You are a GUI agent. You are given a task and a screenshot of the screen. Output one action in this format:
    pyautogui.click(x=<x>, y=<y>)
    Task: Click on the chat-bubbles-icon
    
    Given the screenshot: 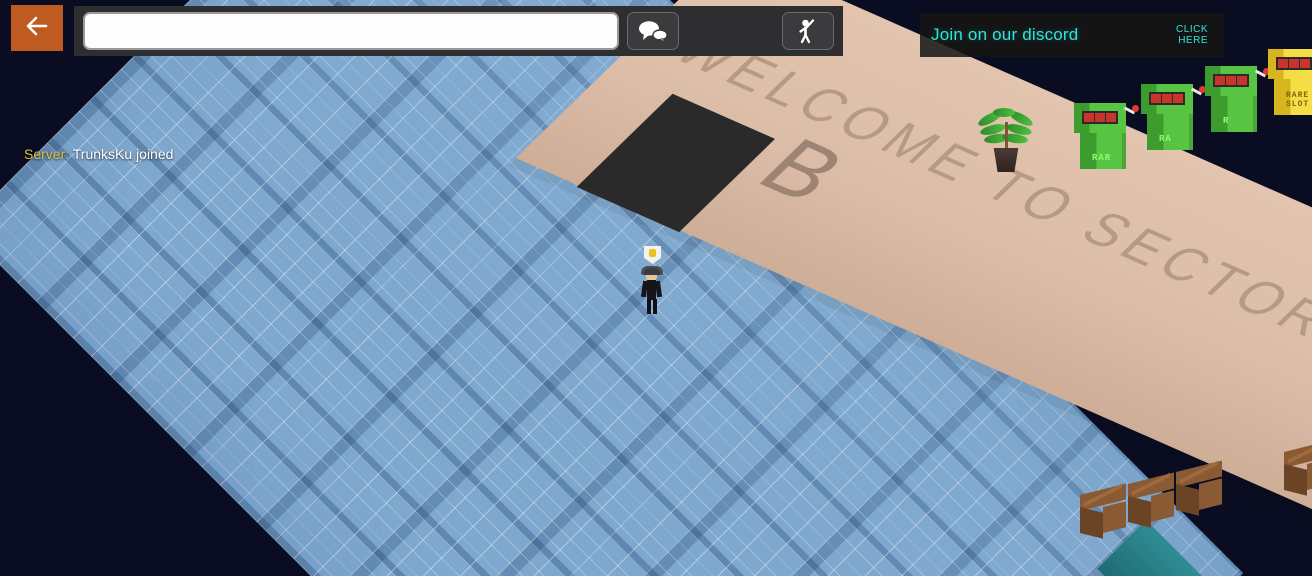 What is the action you would take?
    pyautogui.click(x=653, y=31)
    